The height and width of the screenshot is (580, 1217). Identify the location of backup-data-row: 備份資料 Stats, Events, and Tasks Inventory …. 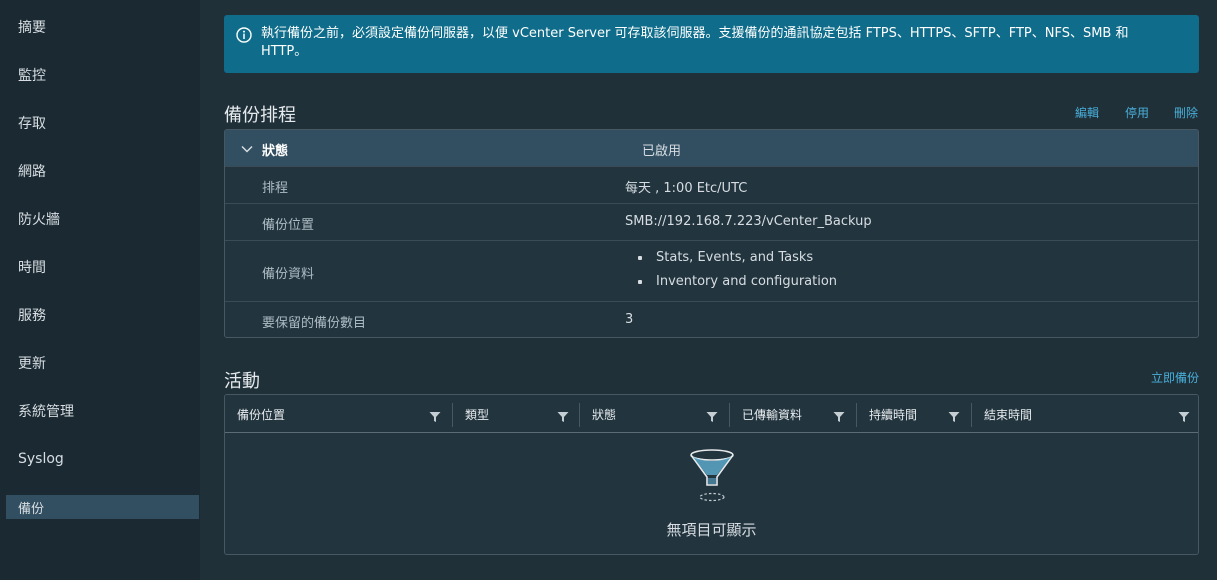
(711, 271).